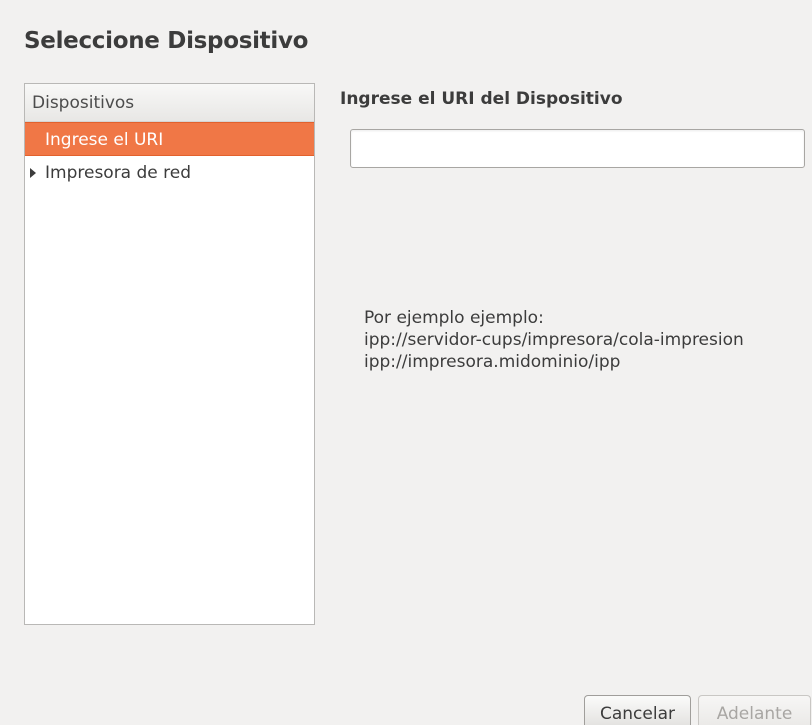  I want to click on cancel-button: Cancelar, so click(637, 710).